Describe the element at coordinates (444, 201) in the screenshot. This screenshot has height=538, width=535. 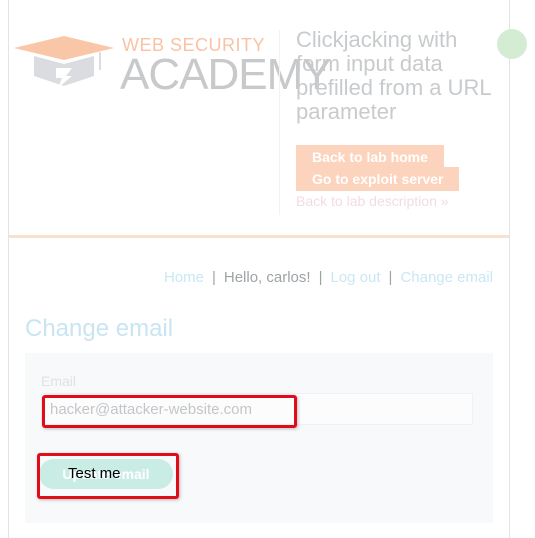
I see `double-chevron-right-icon: »` at that location.